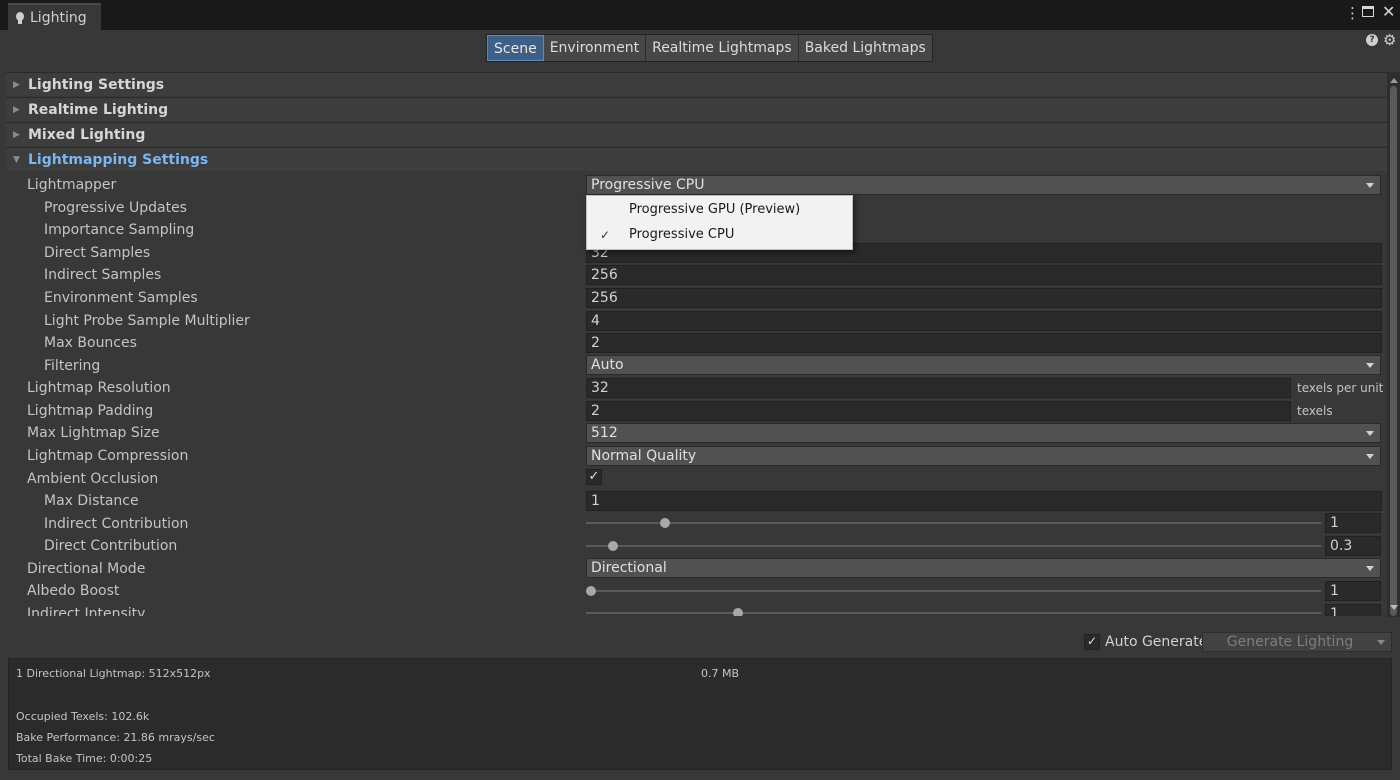 The image size is (1400, 780). Describe the element at coordinates (1092, 642) in the screenshot. I see `auto-generate-checkbox: ✓` at that location.